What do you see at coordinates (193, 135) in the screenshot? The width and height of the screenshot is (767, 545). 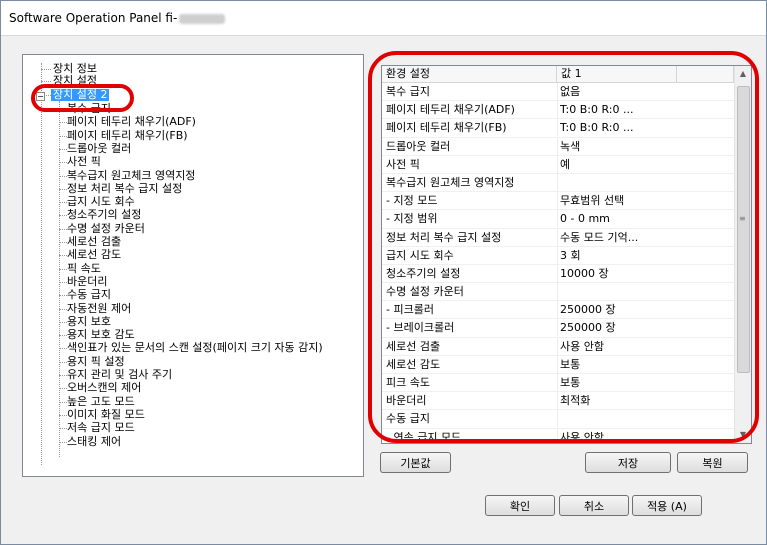 I see `tree-item: 페이지 테두리 채우기(FB)` at bounding box center [193, 135].